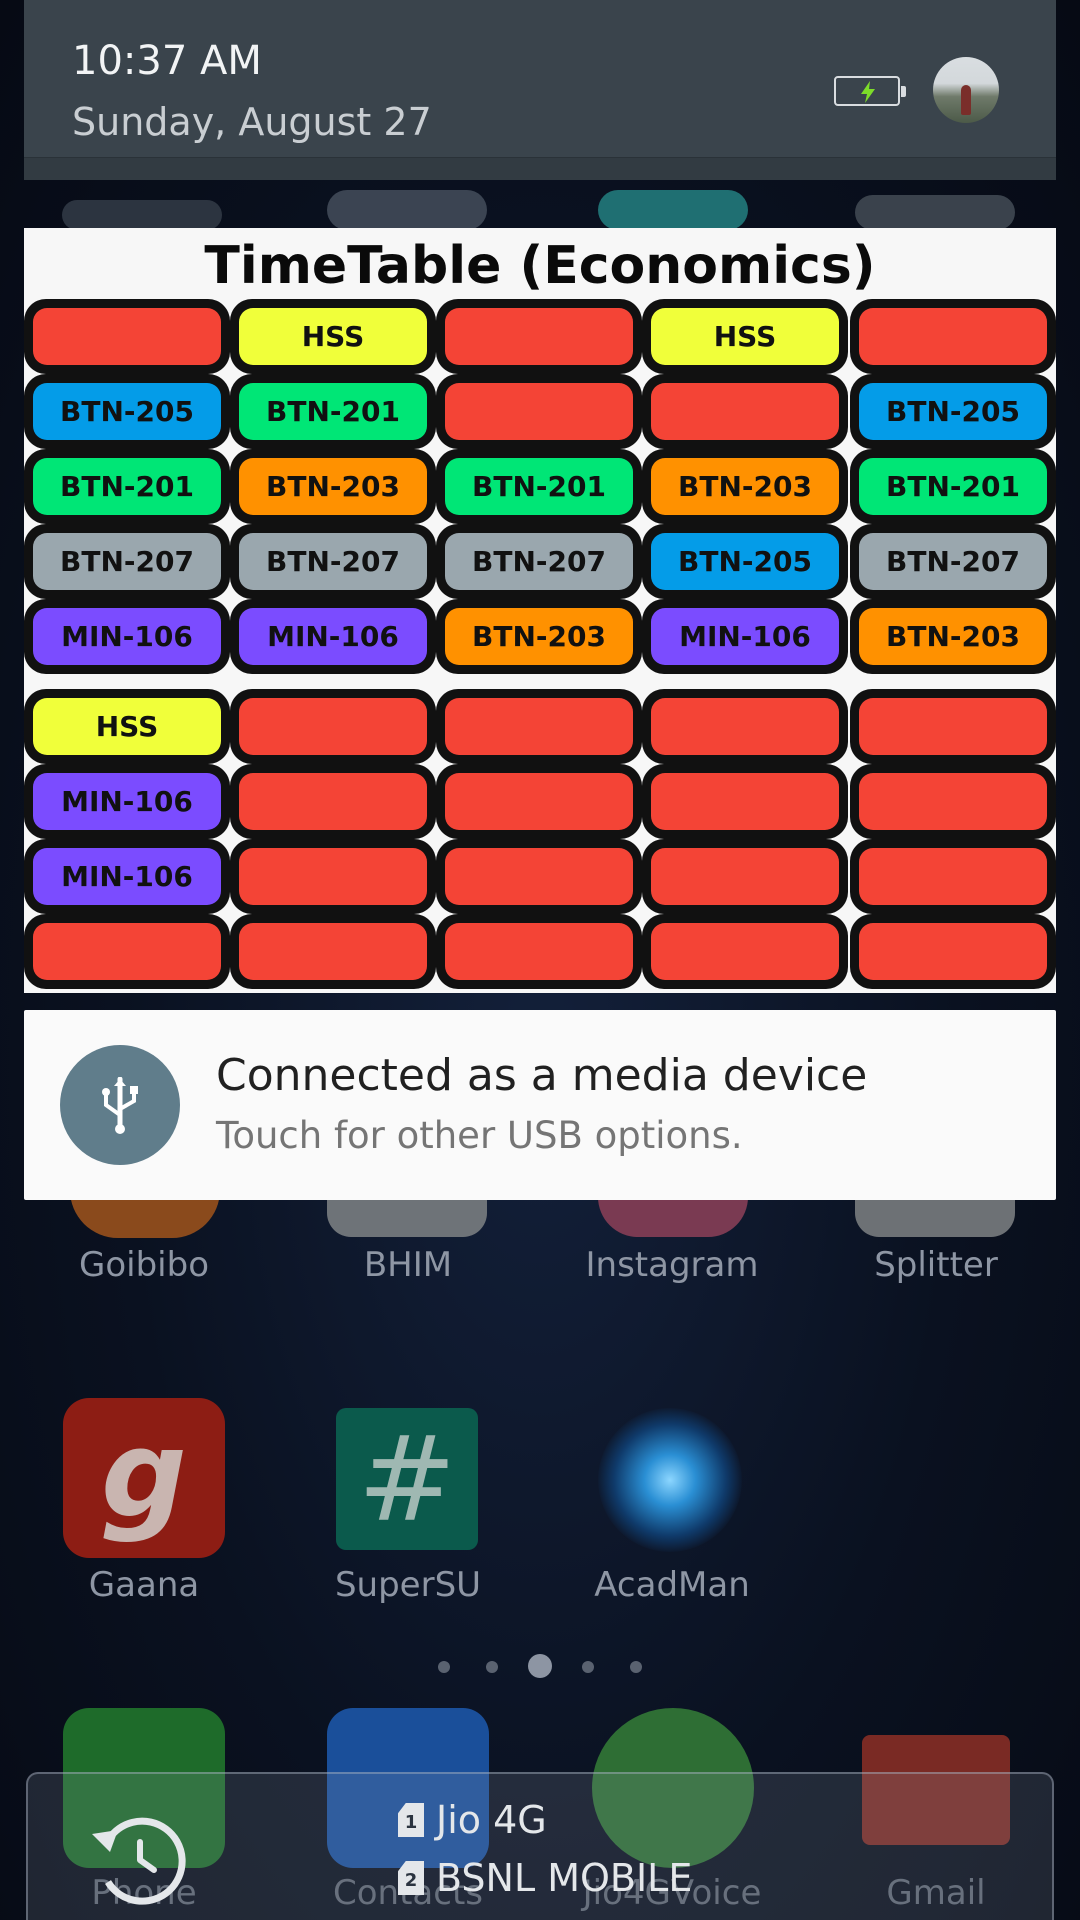  Describe the element at coordinates (545, 1878) in the screenshot. I see `sim-2: 2 BSNL MOBILE` at that location.